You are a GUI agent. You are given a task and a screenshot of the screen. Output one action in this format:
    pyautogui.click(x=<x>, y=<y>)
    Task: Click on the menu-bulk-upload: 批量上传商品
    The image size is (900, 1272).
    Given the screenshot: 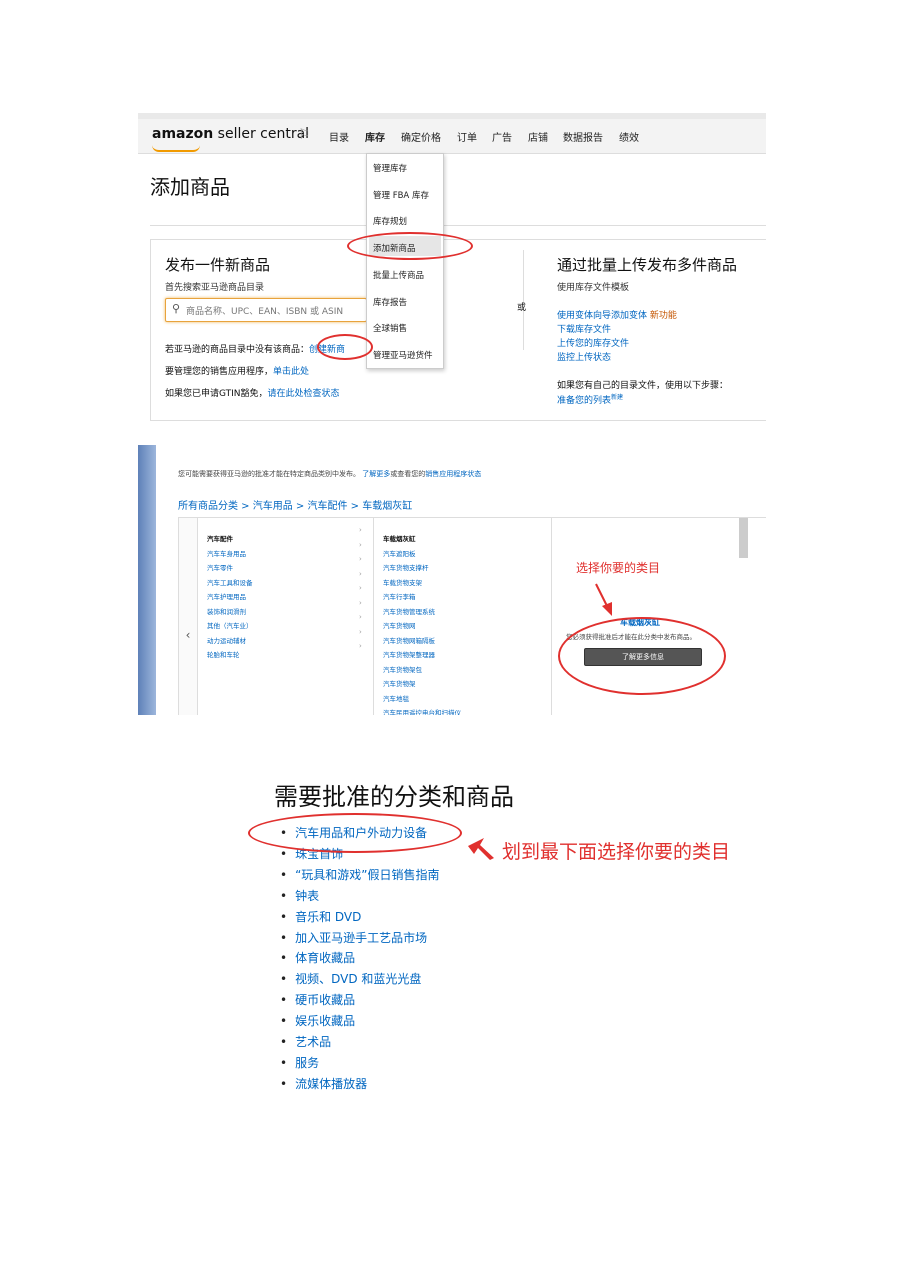 What is the action you would take?
    pyautogui.click(x=398, y=275)
    